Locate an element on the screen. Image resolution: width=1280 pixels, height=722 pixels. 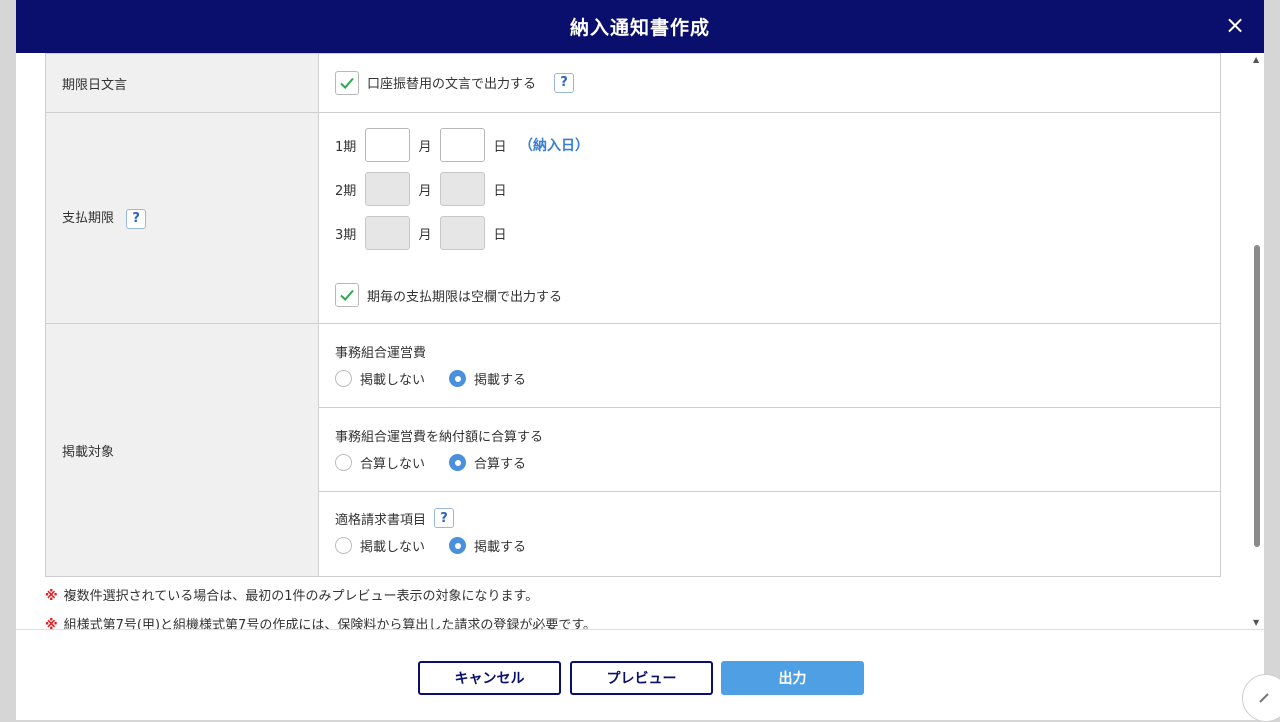
group-title: 事務組合運営費 is located at coordinates (381, 353).